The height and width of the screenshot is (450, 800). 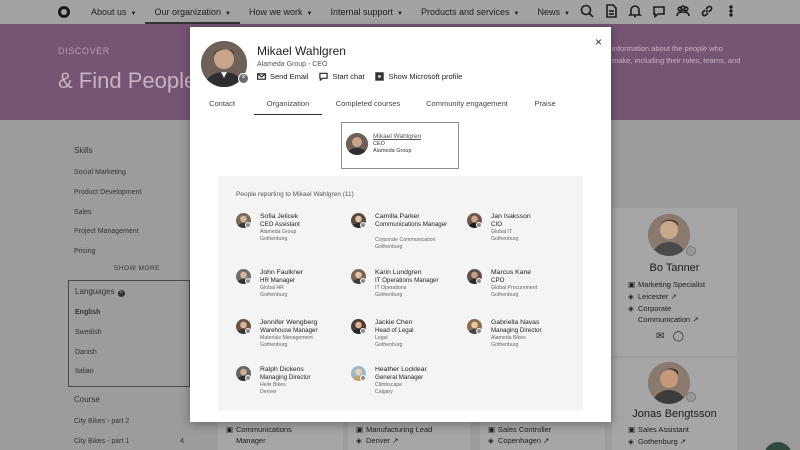 I want to click on profile-name: Mikael Wahlgren, so click(x=301, y=51).